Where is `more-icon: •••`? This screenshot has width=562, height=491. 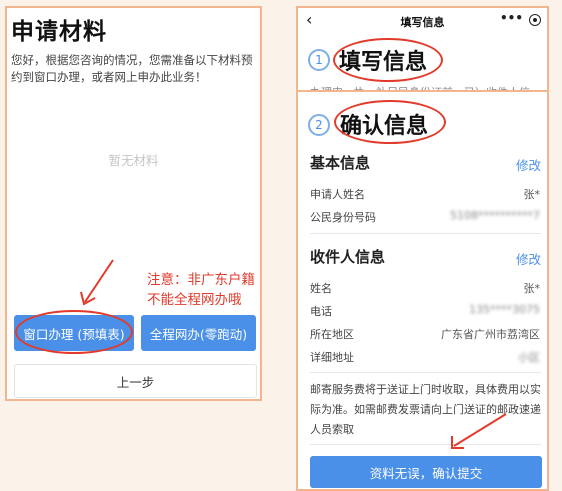 more-icon: ••• is located at coordinates (511, 18).